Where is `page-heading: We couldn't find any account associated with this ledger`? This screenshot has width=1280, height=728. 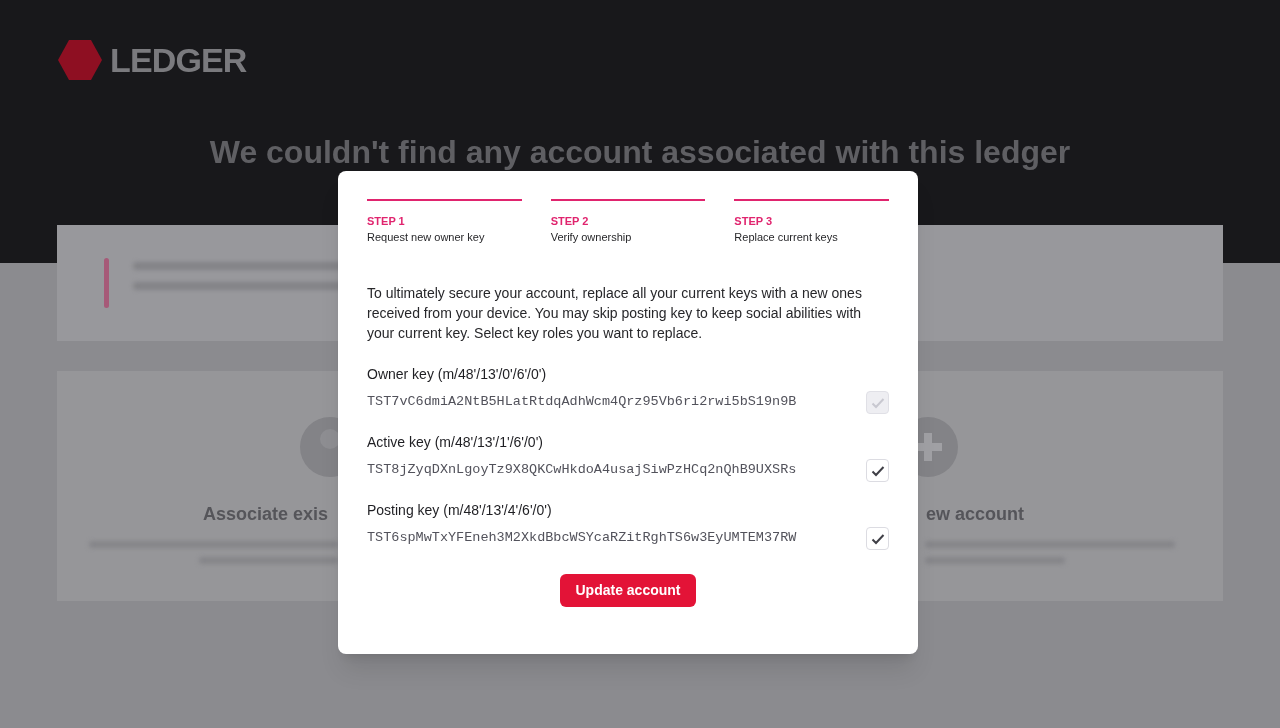 page-heading: We couldn't find any account associated with this ledger is located at coordinates (640, 150).